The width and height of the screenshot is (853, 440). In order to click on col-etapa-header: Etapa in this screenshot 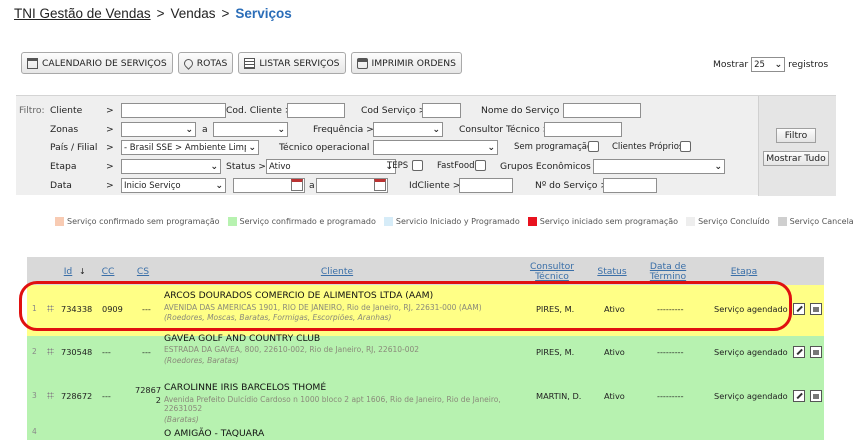, I will do `click(744, 272)`.